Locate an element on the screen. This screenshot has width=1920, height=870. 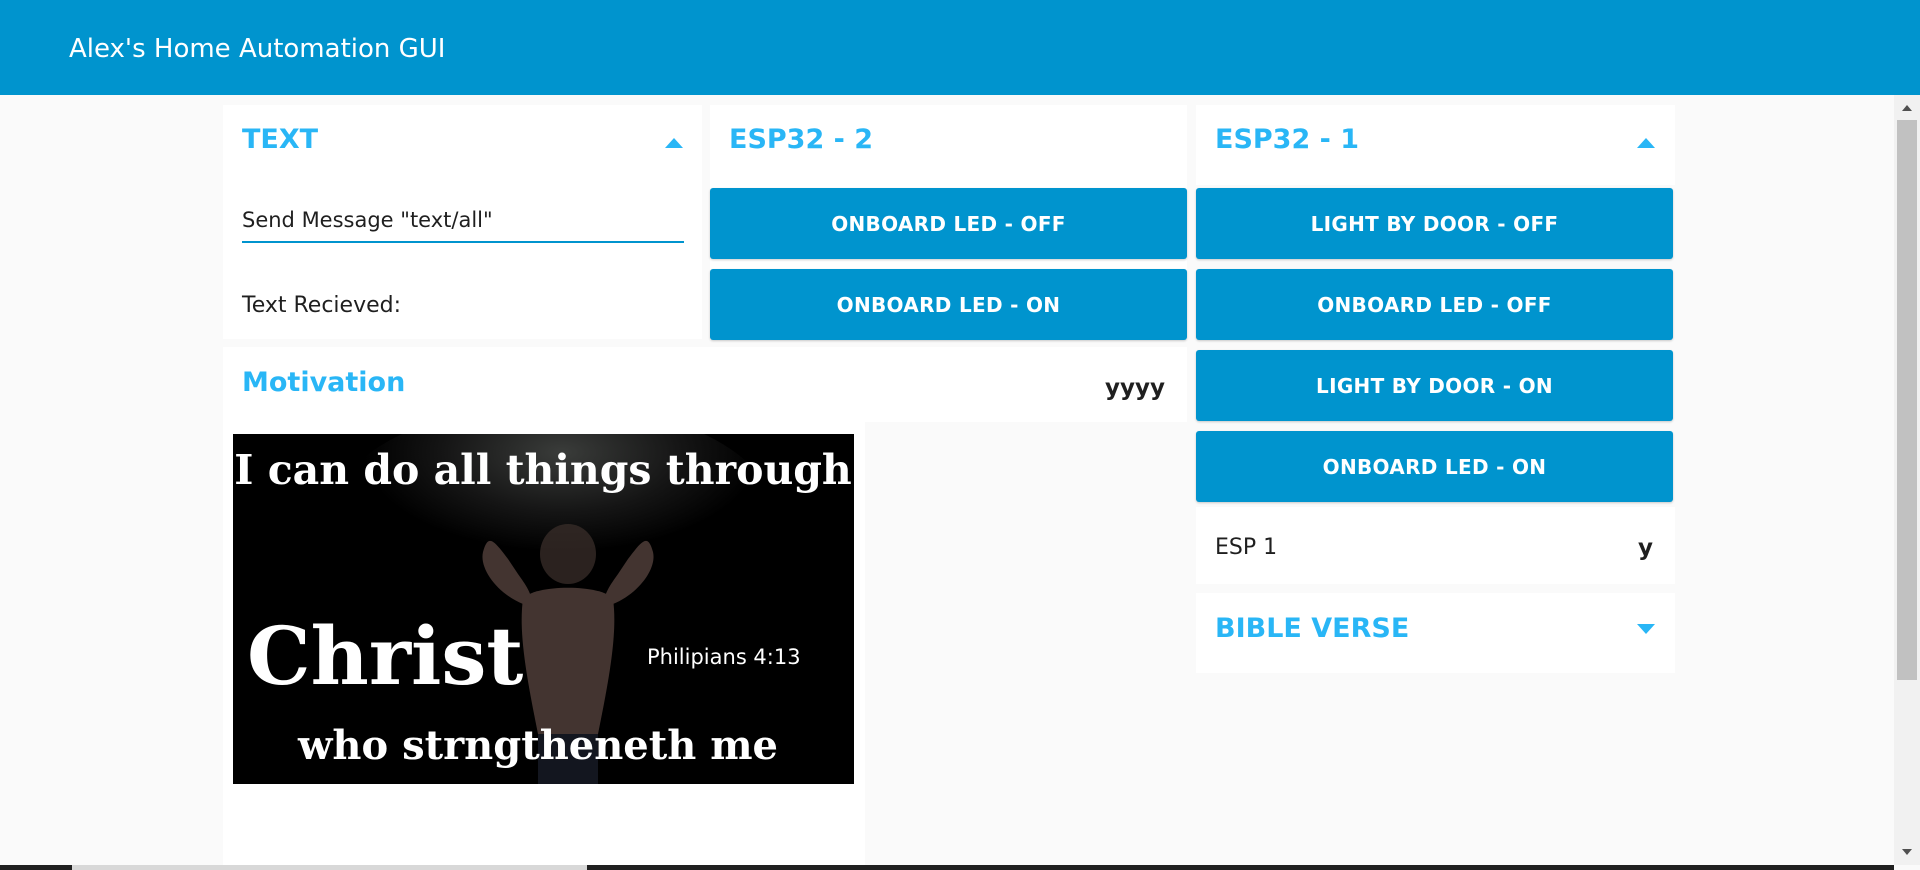
horizontal-scroll-thumb is located at coordinates (329, 867).